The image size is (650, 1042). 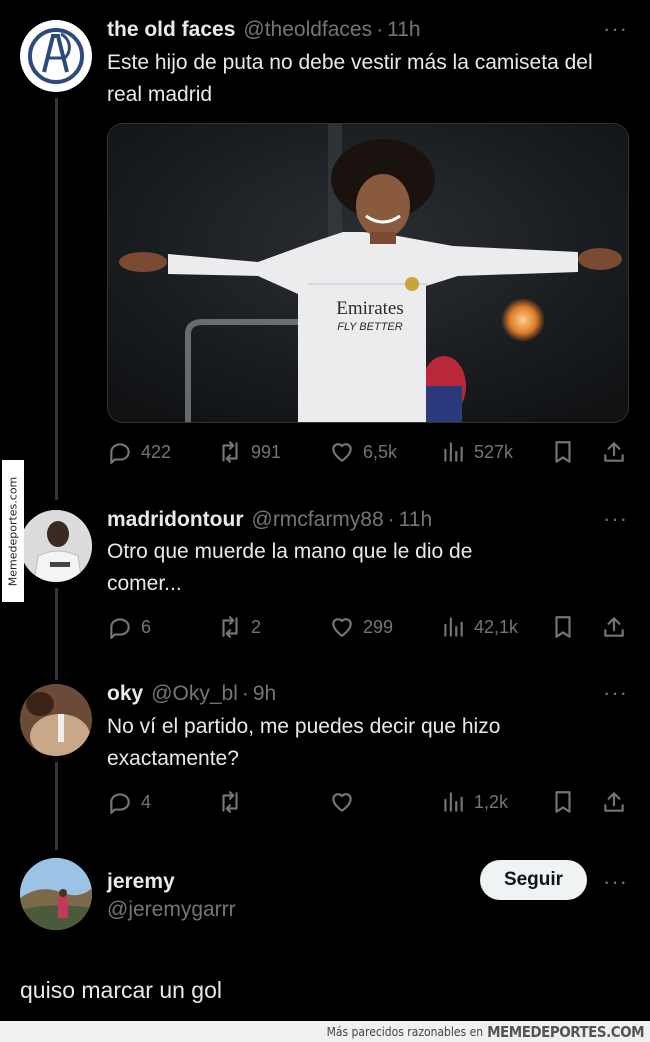 What do you see at coordinates (156, 451) in the screenshot?
I see `reply-count: 422` at bounding box center [156, 451].